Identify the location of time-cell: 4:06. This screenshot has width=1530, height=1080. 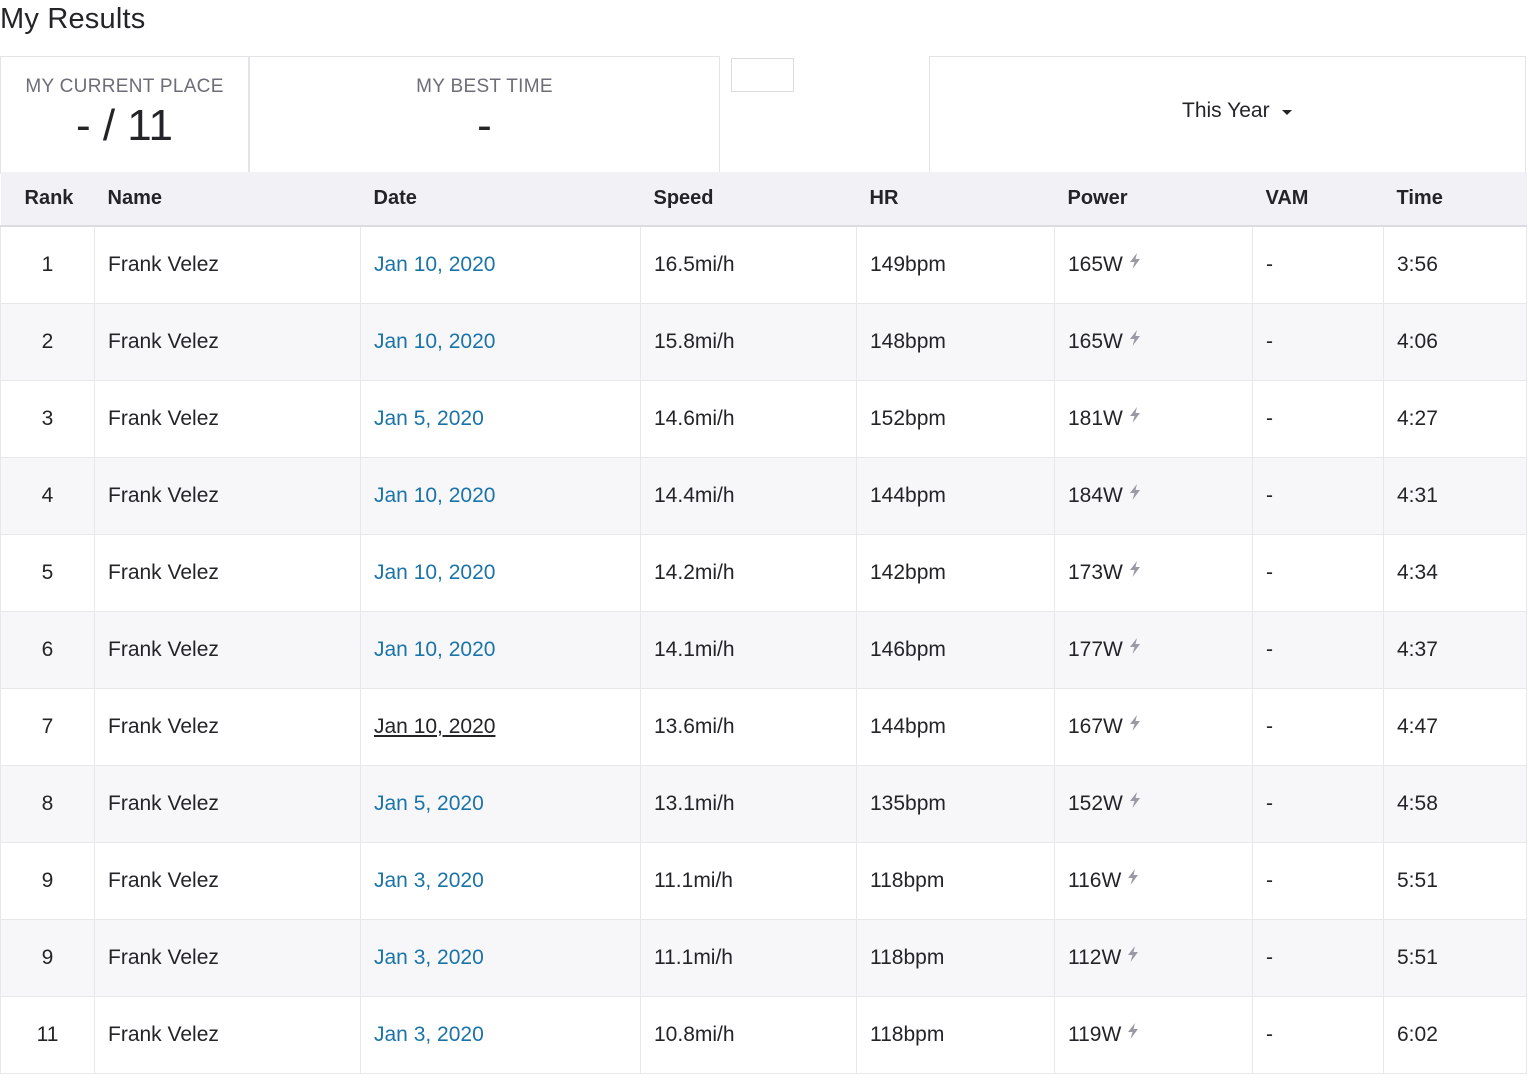
(1455, 342).